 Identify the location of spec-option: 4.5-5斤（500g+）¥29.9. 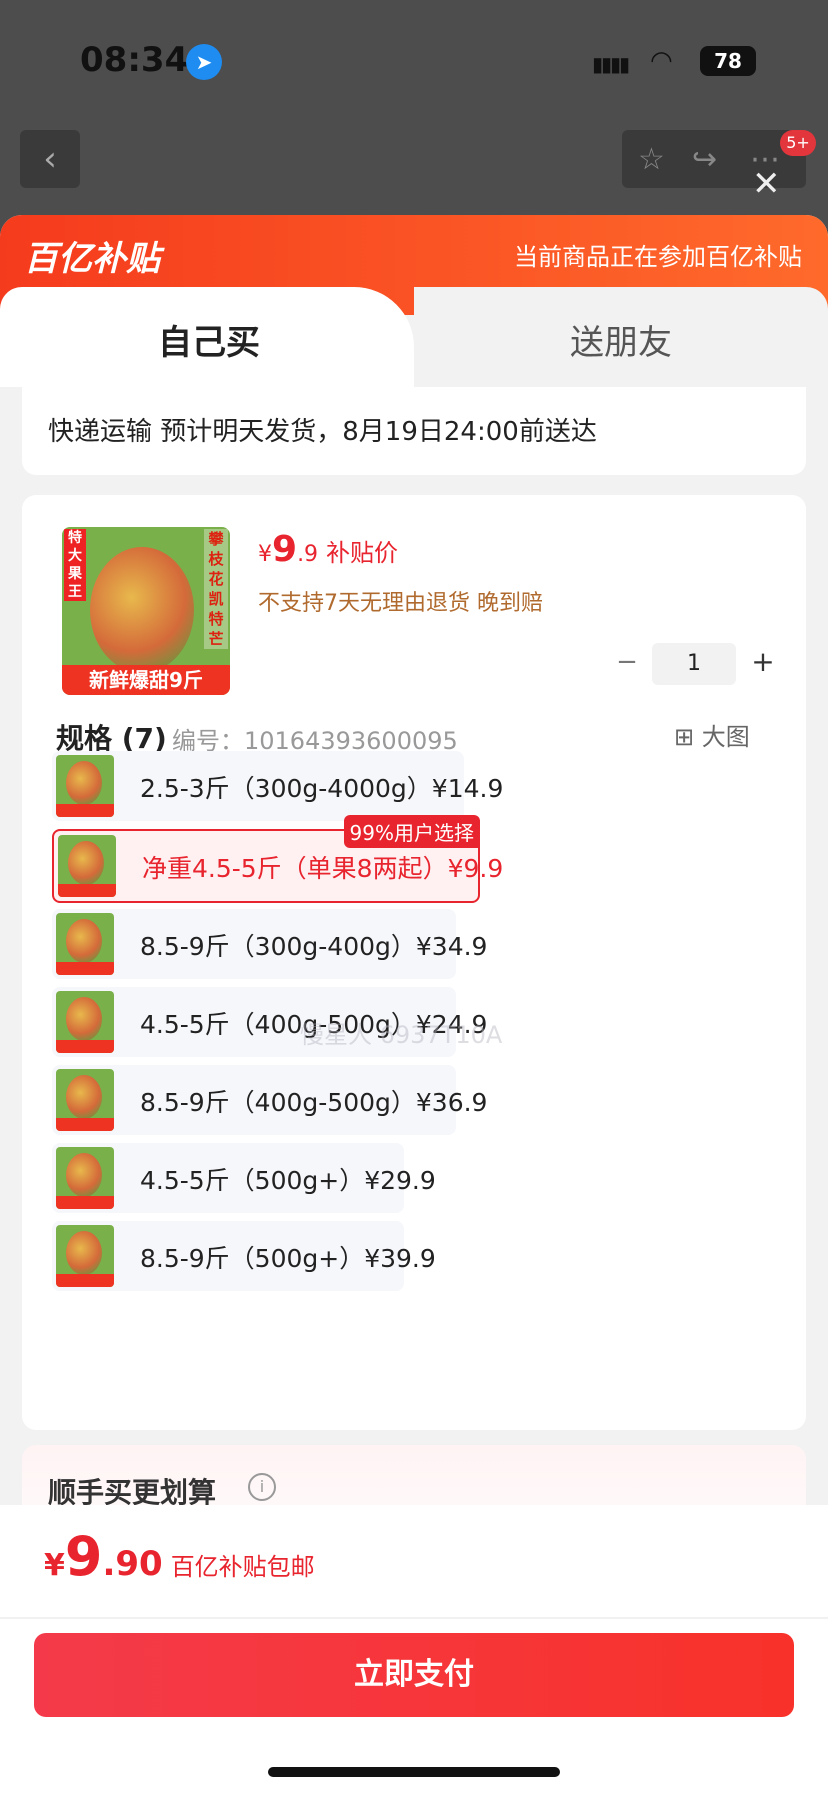
(244, 1178).